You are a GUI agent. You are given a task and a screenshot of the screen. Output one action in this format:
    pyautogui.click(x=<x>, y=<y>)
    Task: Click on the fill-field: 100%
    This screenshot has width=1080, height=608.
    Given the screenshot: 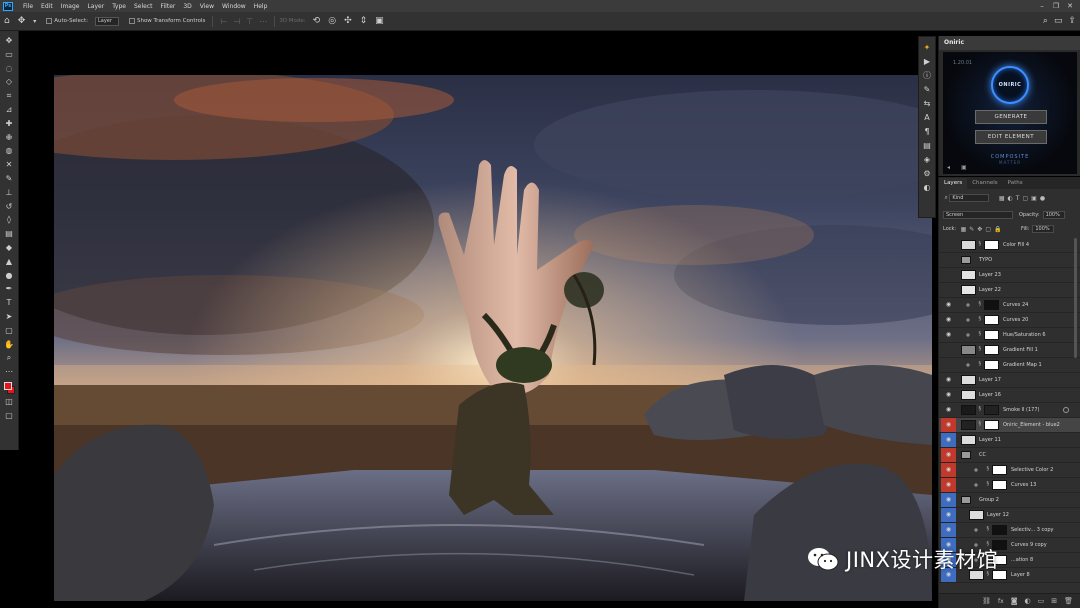 What is the action you would take?
    pyautogui.click(x=1043, y=229)
    